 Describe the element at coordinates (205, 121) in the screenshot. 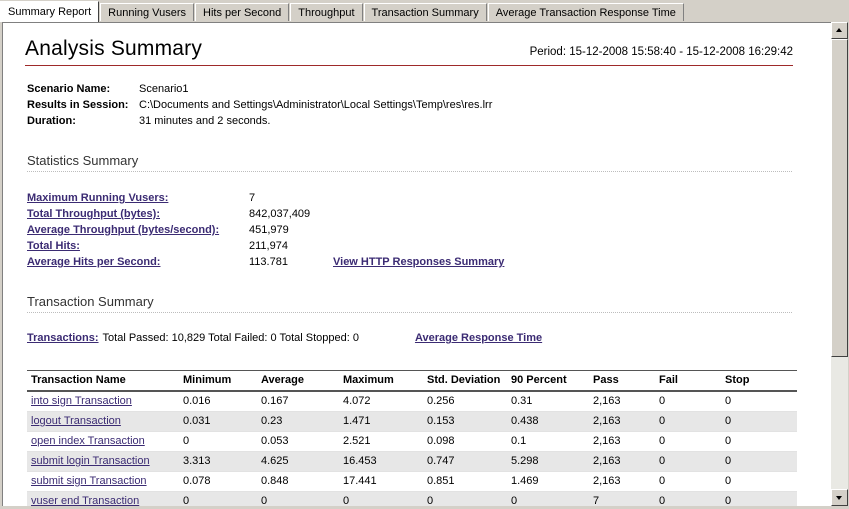

I see `meta-value-duration: 31 minutes and 2 seconds.` at that location.